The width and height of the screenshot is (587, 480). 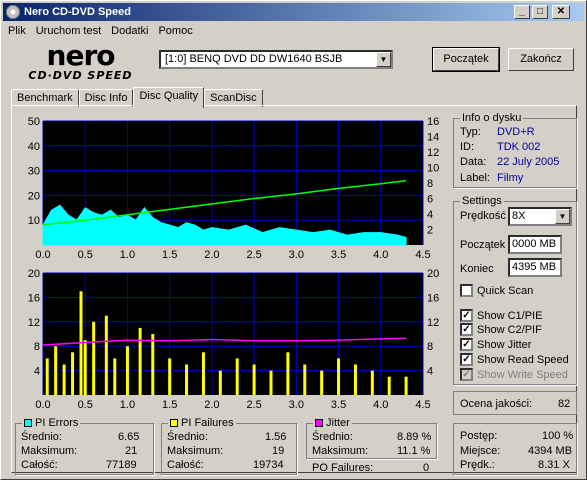 I want to click on title-bar: Nero CD-DVD Speed _ □ ✕, so click(x=293, y=12).